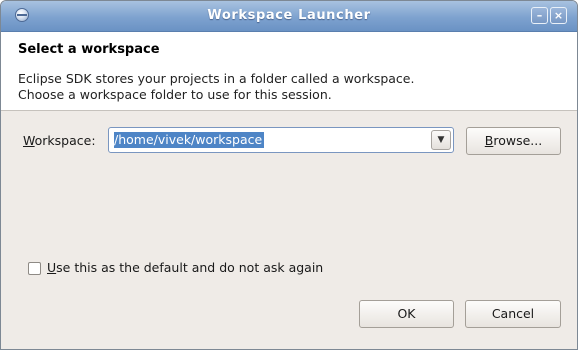  I want to click on cancel-button: Cancel, so click(513, 314).